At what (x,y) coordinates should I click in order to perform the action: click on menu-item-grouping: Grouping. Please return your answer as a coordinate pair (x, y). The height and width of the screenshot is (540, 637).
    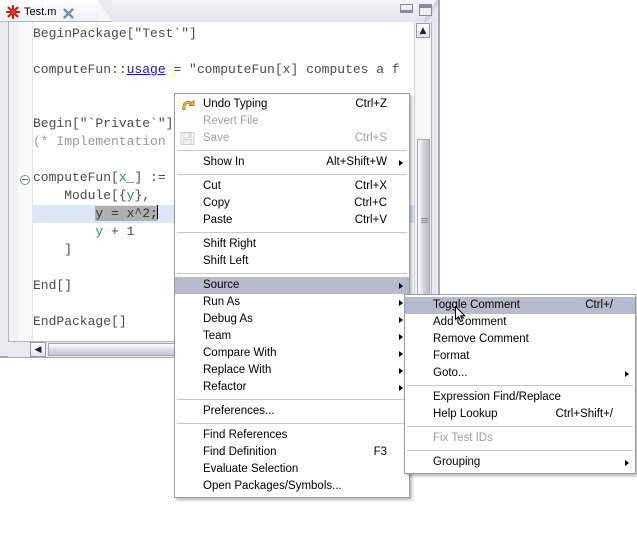
    Looking at the image, I should click on (520, 462).